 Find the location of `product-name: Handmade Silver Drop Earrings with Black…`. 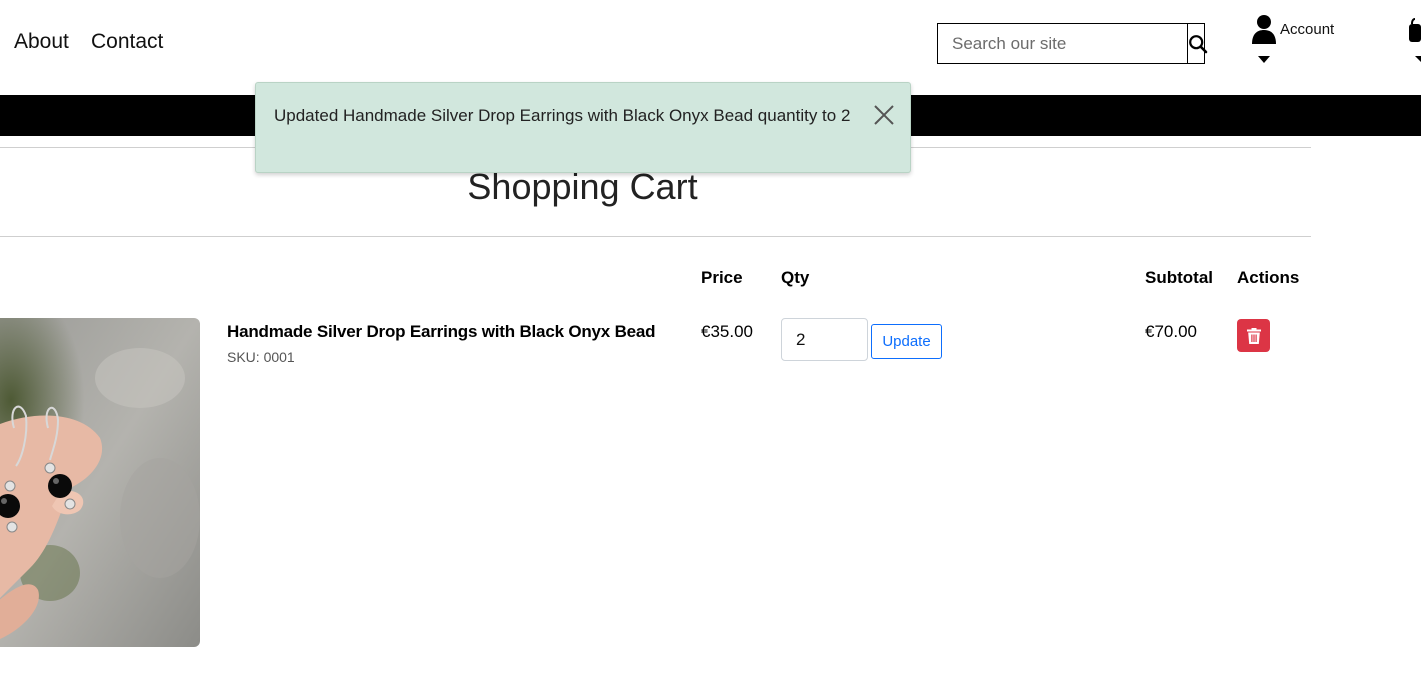

product-name: Handmade Silver Drop Earrings with Black… is located at coordinates (441, 331).